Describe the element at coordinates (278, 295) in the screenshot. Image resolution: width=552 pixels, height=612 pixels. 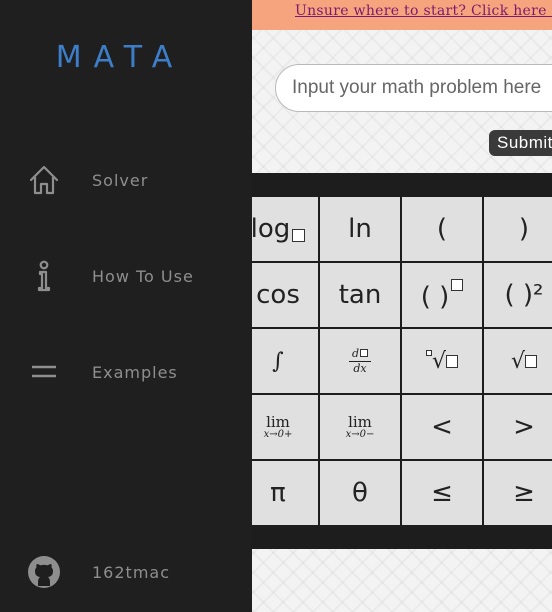
I see `key-label: cos` at that location.